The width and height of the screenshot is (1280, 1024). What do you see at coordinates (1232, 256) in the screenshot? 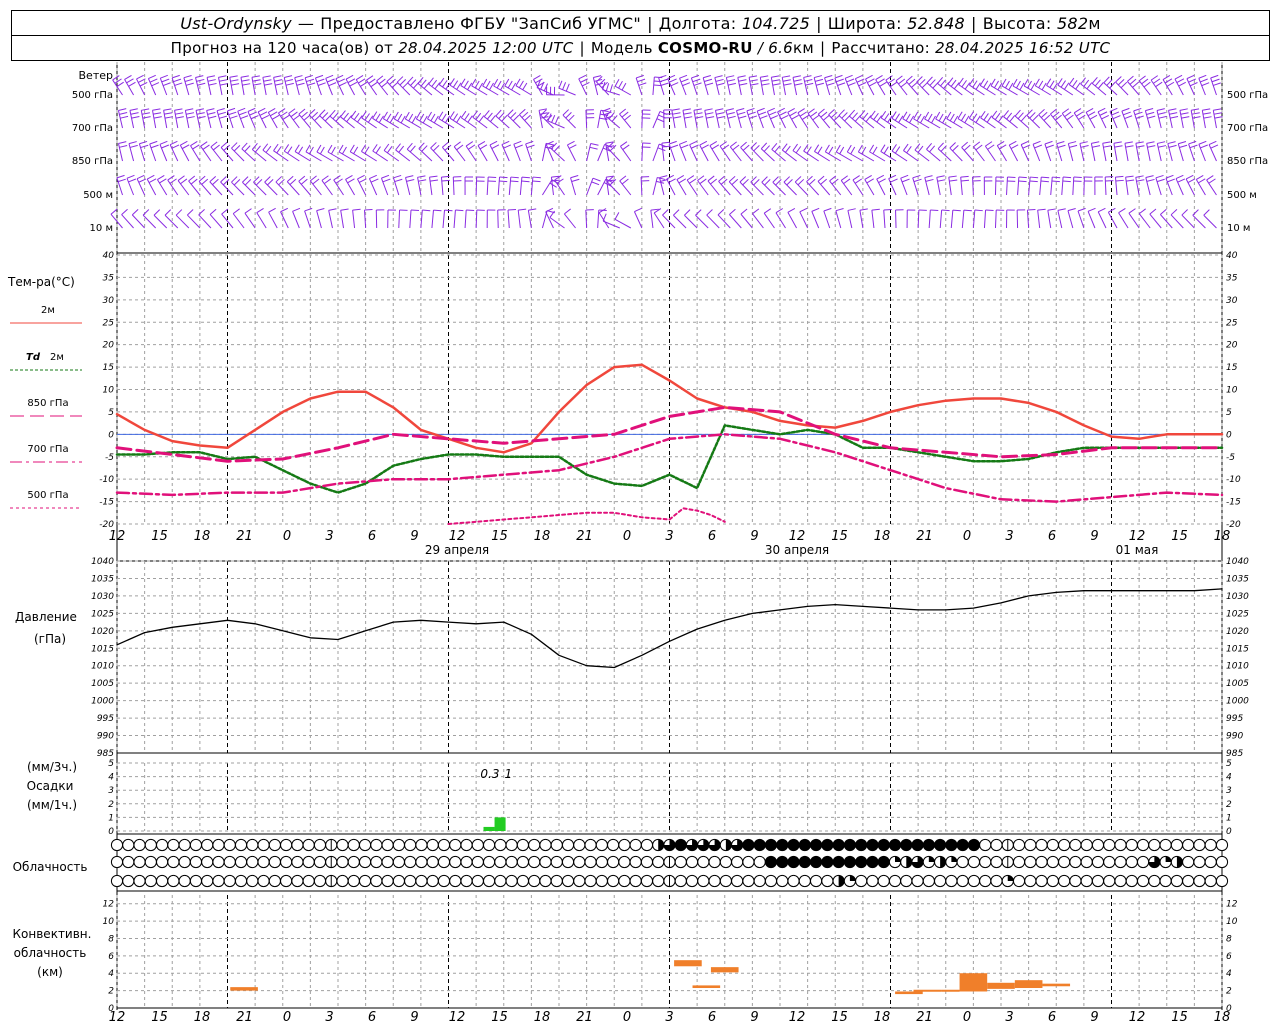
I see `temp-tick-label: 40` at bounding box center [1232, 256].